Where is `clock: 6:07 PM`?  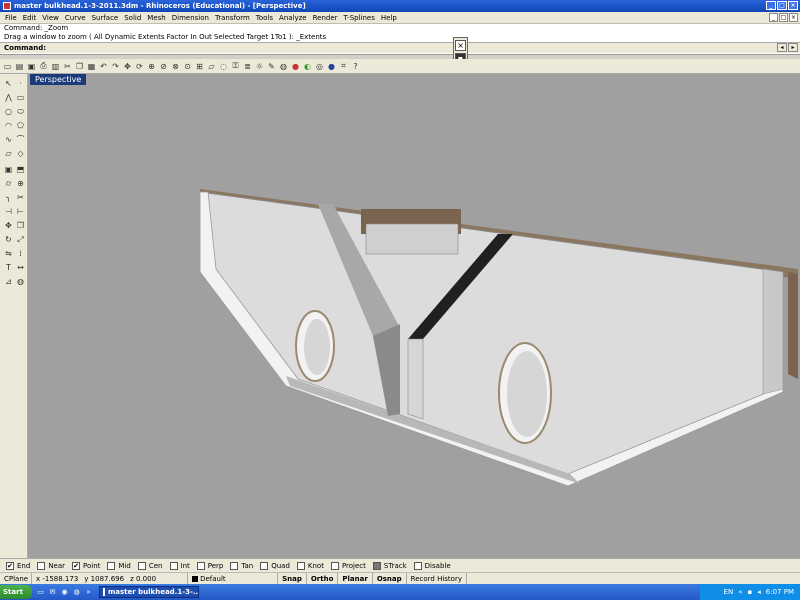 clock: 6:07 PM is located at coordinates (780, 592).